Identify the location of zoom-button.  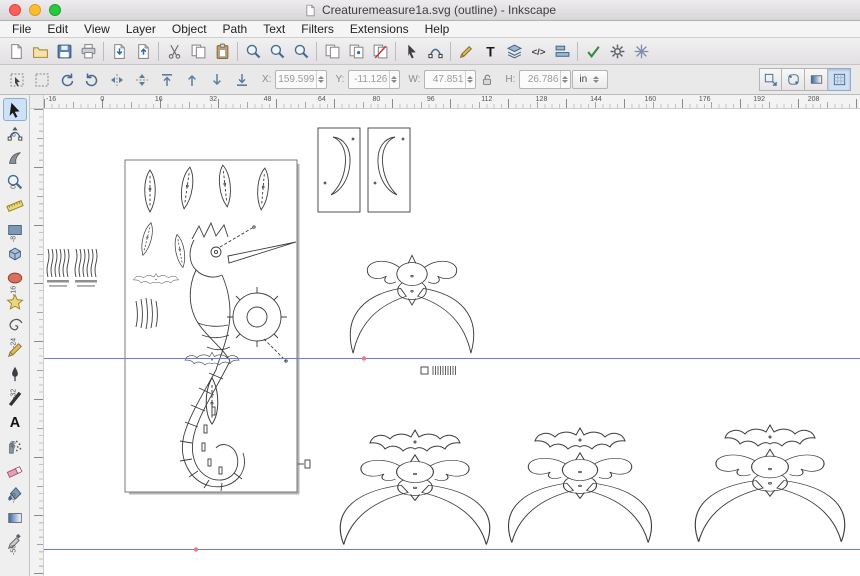
(55, 10).